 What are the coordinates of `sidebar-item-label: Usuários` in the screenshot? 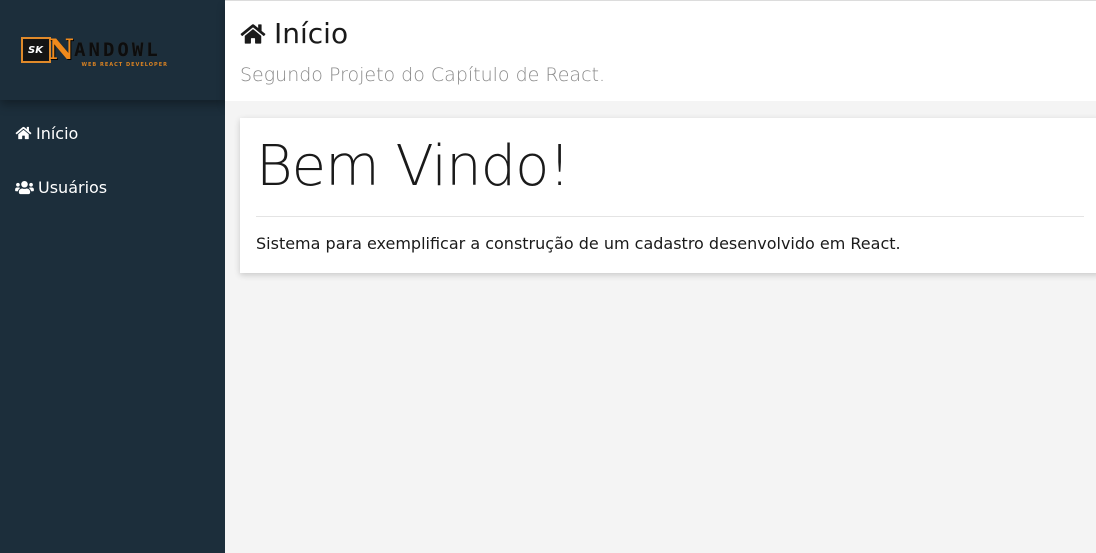 It's located at (73, 187).